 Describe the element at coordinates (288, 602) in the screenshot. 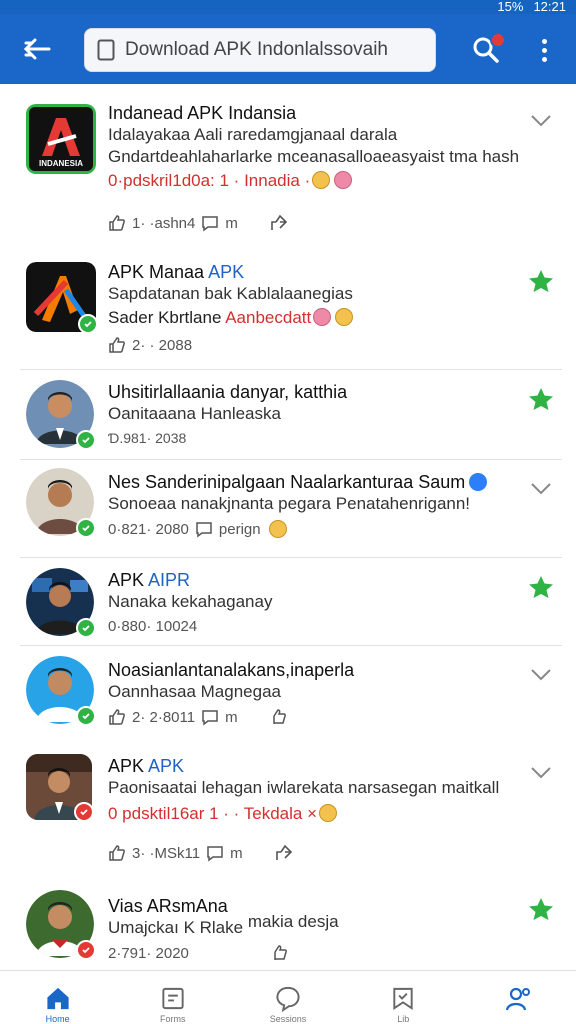

I see `list-item: APK AIPR Nanaka kekahaganay 0·880· 10024` at that location.